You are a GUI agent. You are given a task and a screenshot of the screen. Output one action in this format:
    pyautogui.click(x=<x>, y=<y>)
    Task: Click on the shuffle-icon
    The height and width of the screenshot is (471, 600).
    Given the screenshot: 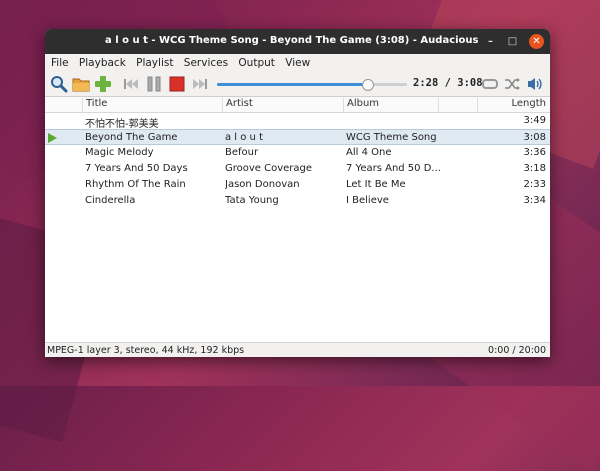 What is the action you would take?
    pyautogui.click(x=512, y=84)
    